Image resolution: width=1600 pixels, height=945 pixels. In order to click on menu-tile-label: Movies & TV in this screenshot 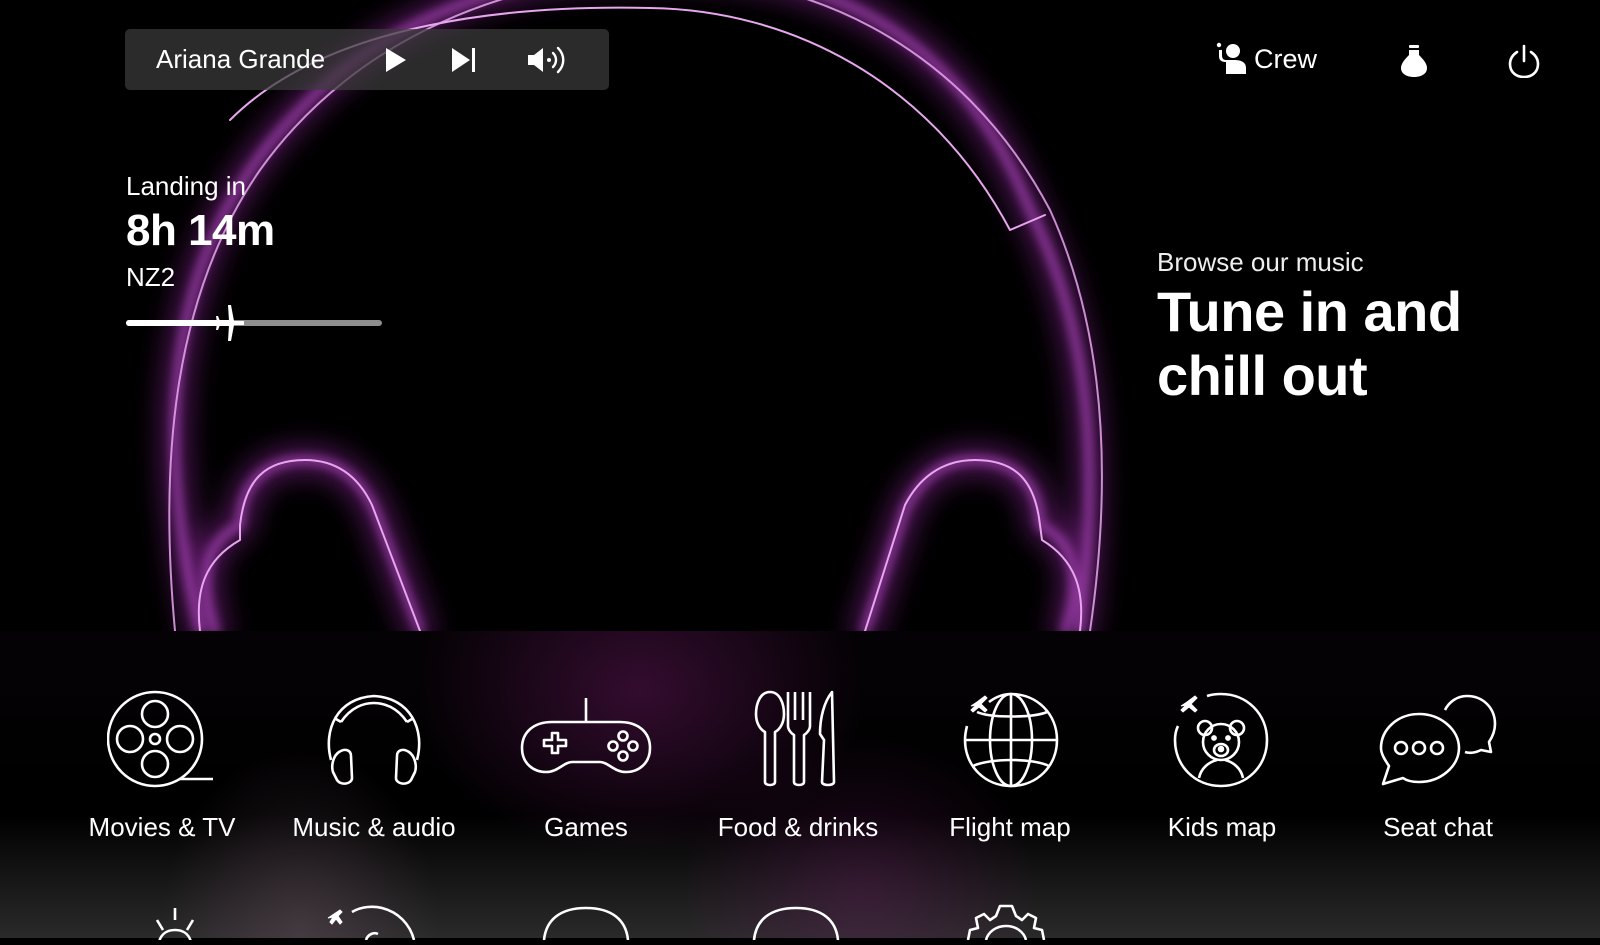, I will do `click(162, 827)`.